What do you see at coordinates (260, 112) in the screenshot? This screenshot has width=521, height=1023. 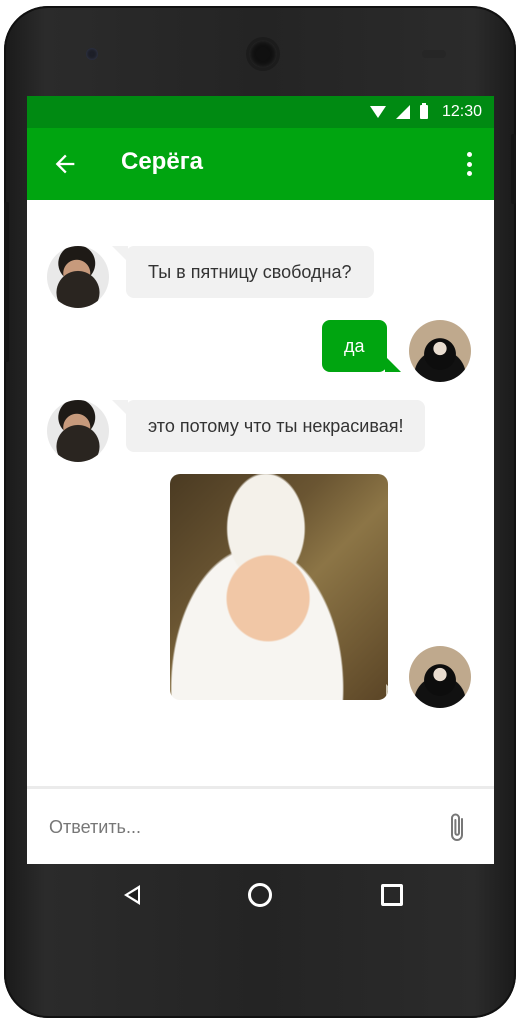 I see `status-bar: 12:30` at bounding box center [260, 112].